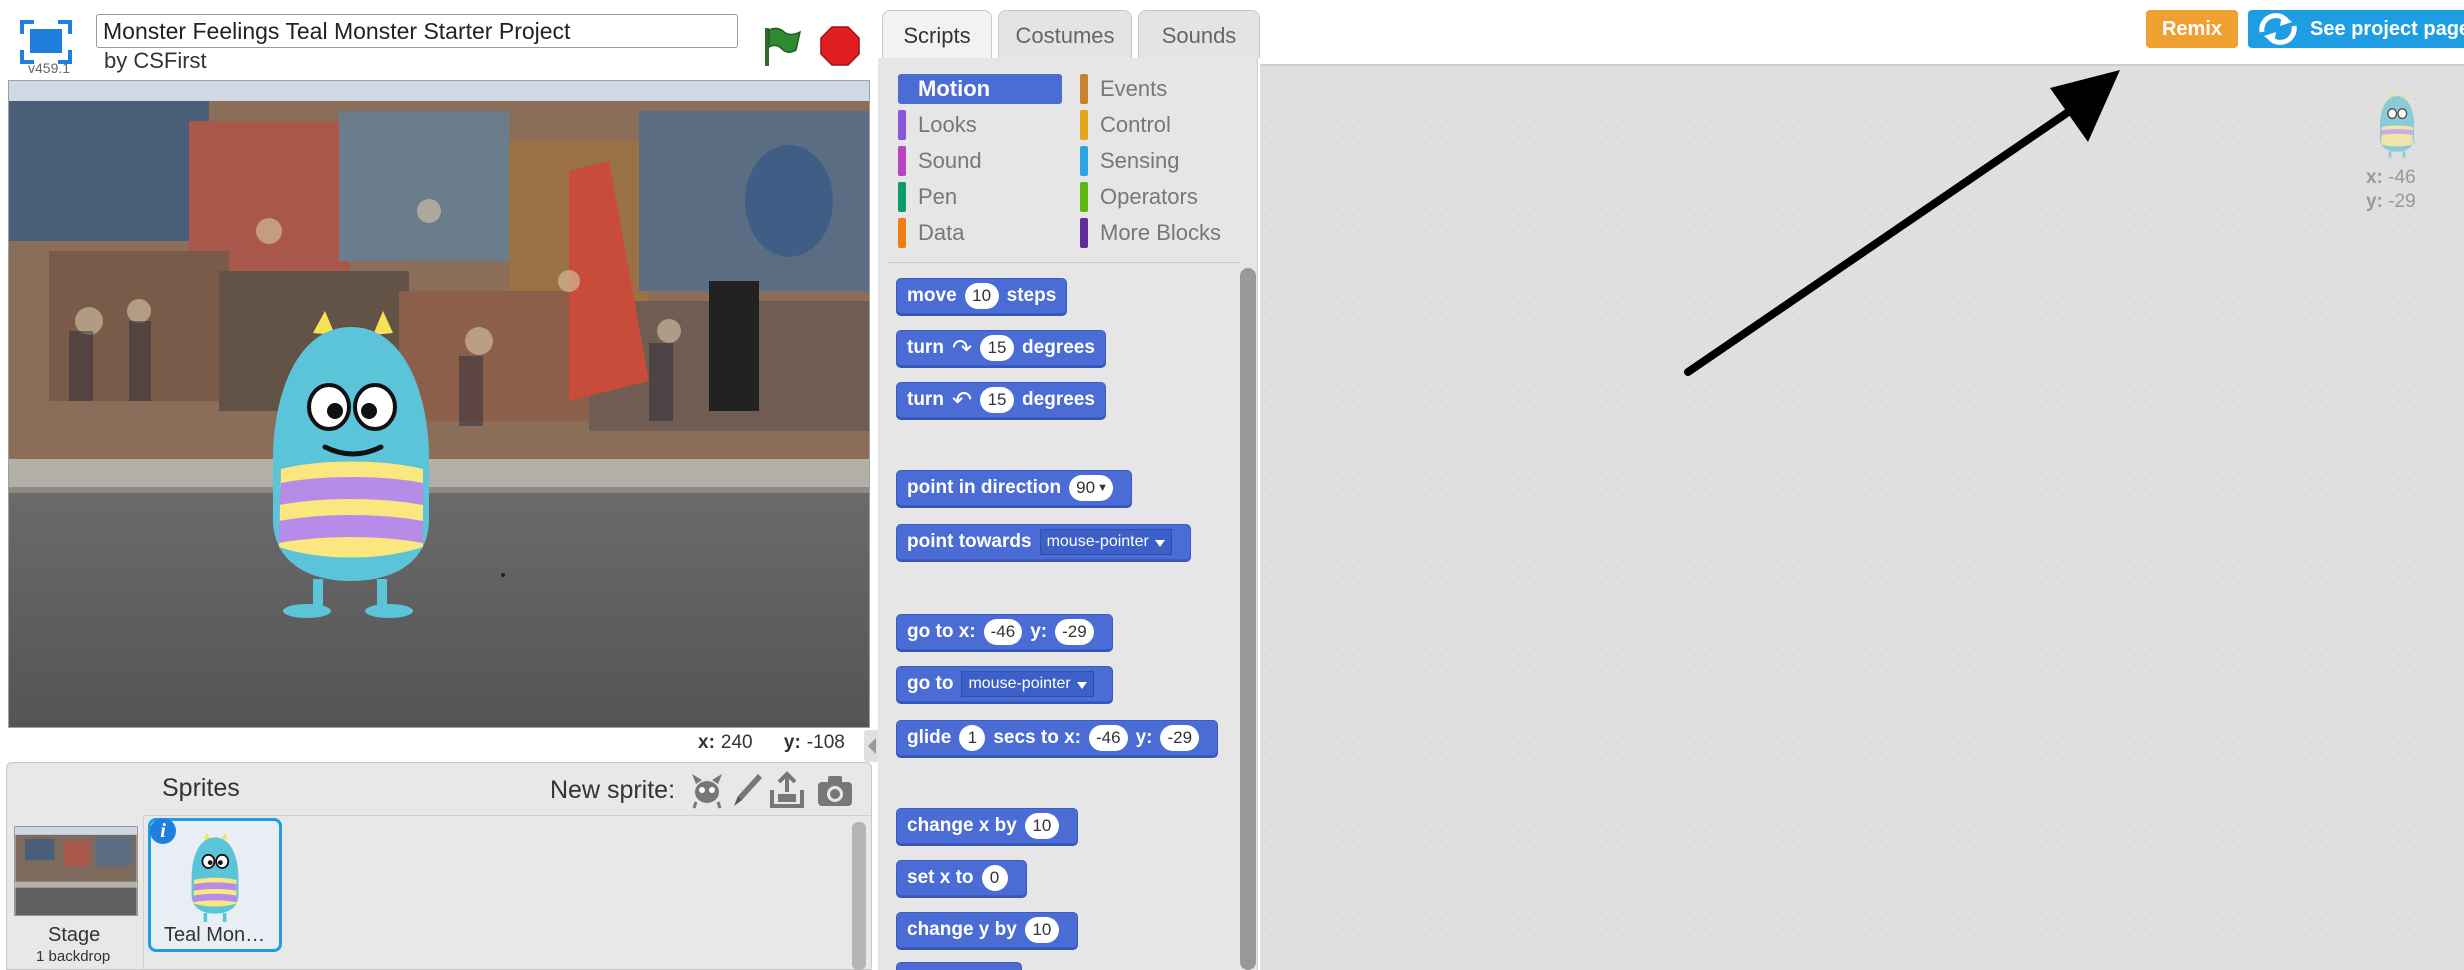 The width and height of the screenshot is (2464, 970). I want to click on green-flag-icon, so click(782, 46).